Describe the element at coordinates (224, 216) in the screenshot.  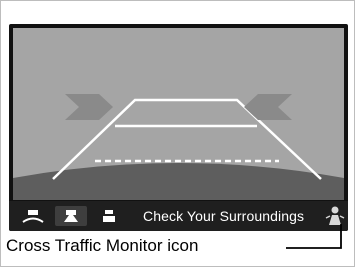
I see `status-message: Check Your Surroundings` at that location.